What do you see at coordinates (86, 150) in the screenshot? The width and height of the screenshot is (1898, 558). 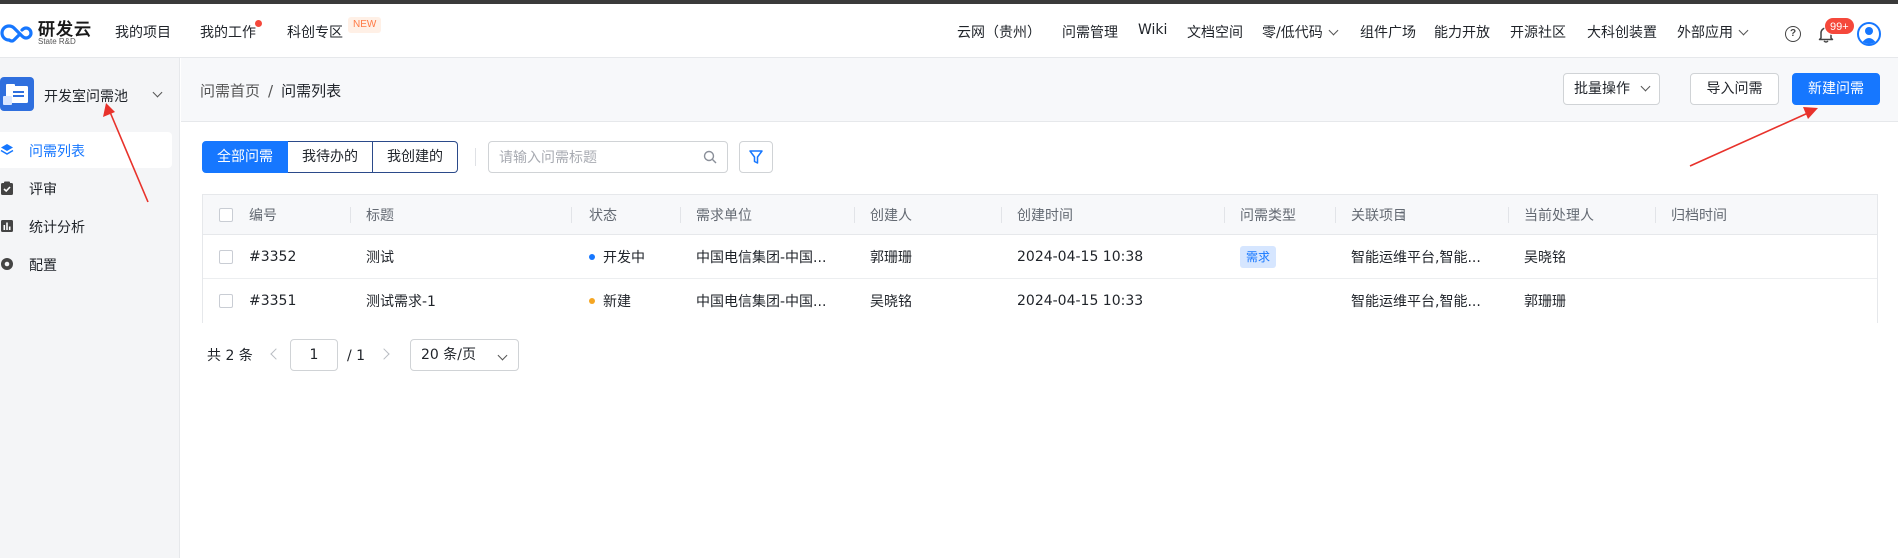 I see `sidebar-item-demand-list: 问需列表` at bounding box center [86, 150].